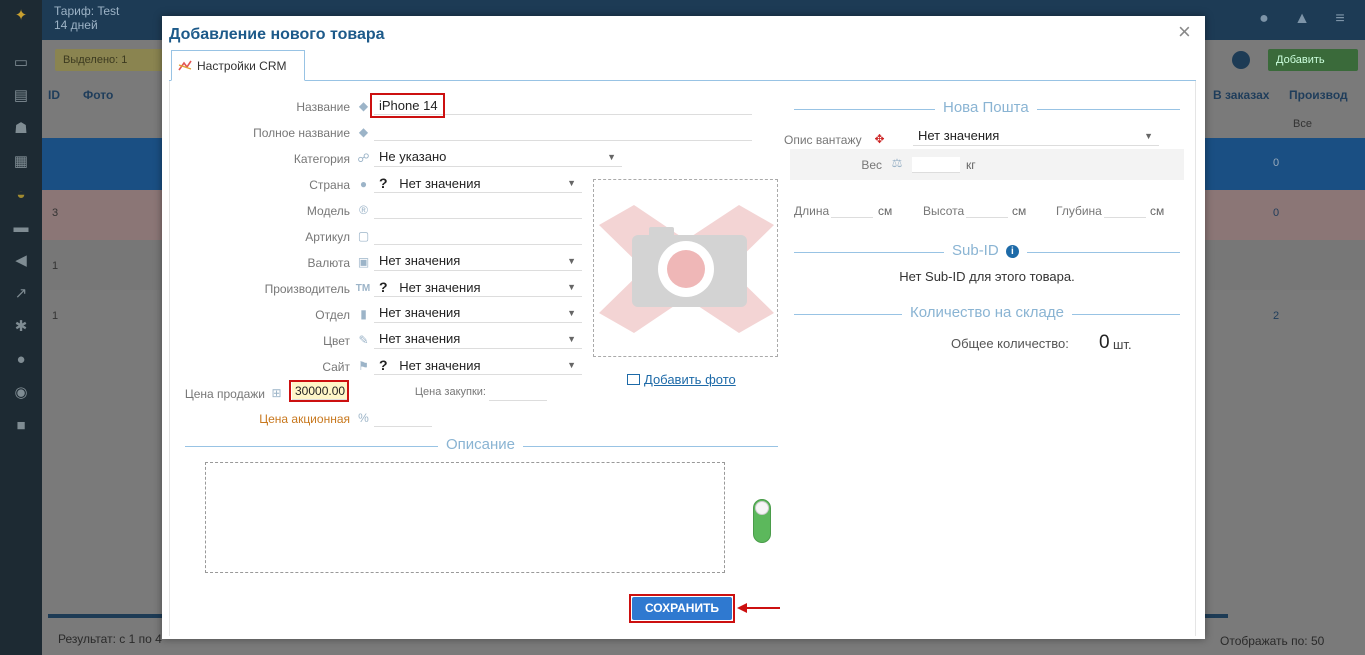 This screenshot has width=1365, height=655. What do you see at coordinates (98, 95) in the screenshot?
I see `col-photo: Фото` at bounding box center [98, 95].